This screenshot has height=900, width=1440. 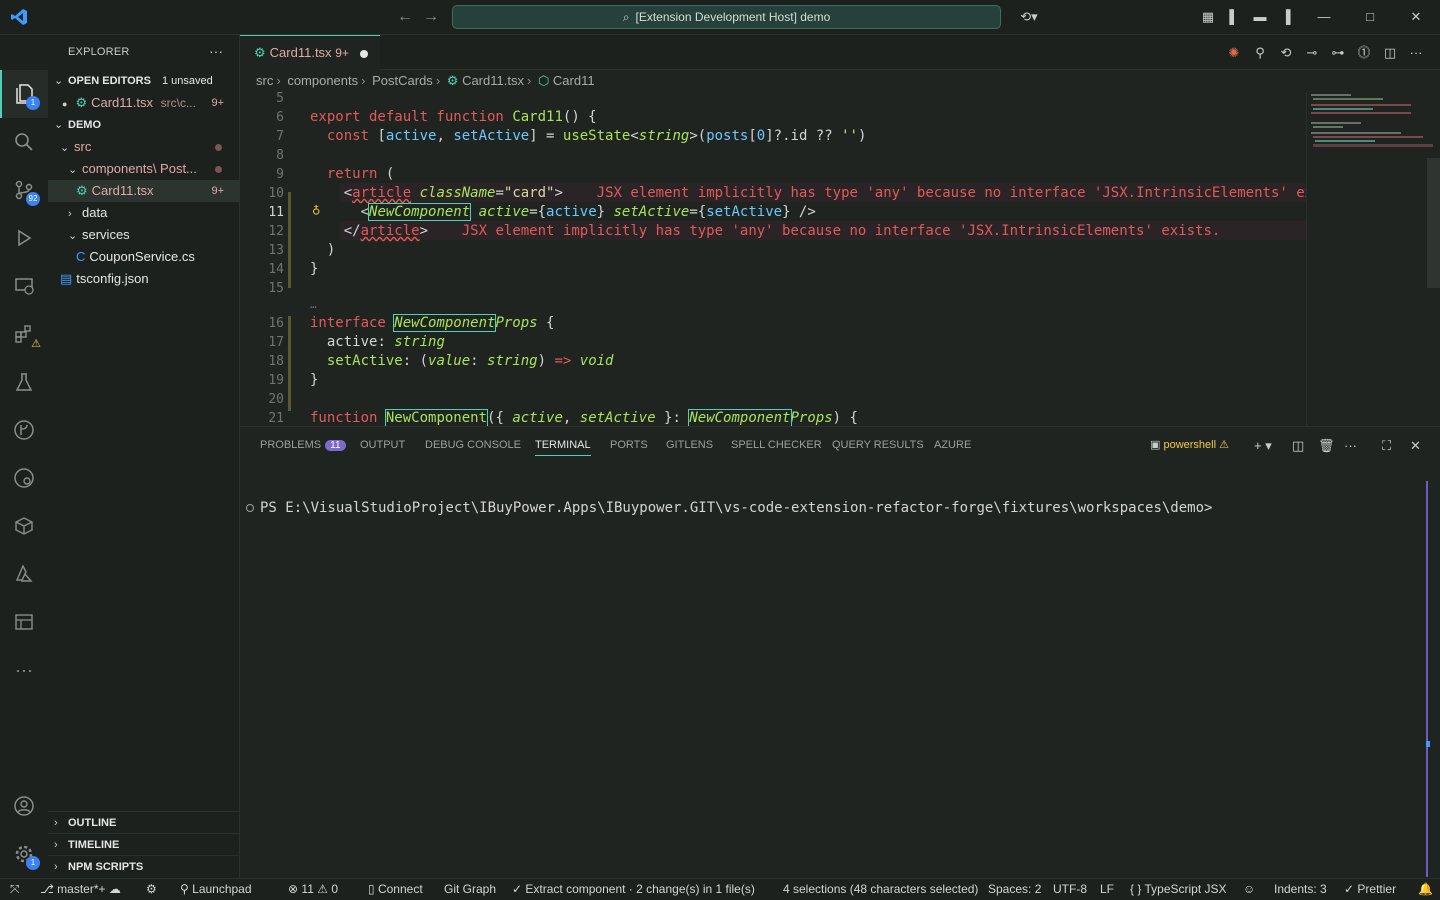 What do you see at coordinates (382, 445) in the screenshot?
I see `tab-output: OUTPUT` at bounding box center [382, 445].